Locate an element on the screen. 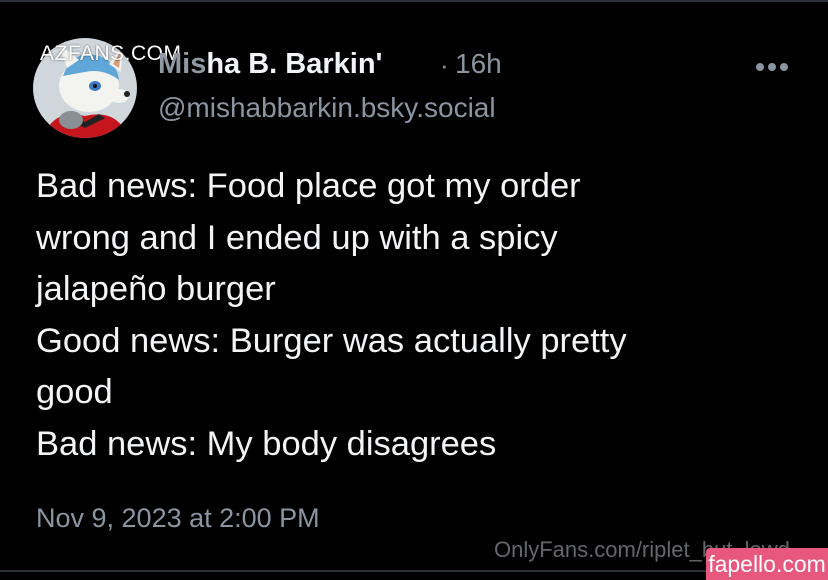  author-handle: @mishabbarkin.bsky.social is located at coordinates (327, 108).